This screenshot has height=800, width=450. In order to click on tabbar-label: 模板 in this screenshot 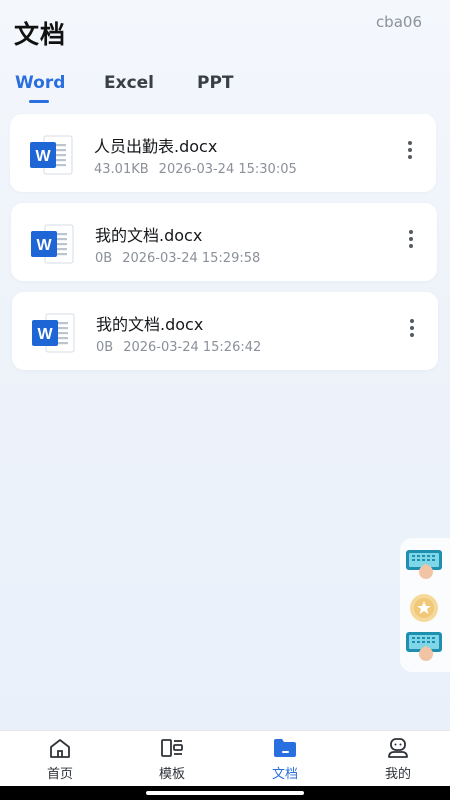, I will do `click(171, 774)`.